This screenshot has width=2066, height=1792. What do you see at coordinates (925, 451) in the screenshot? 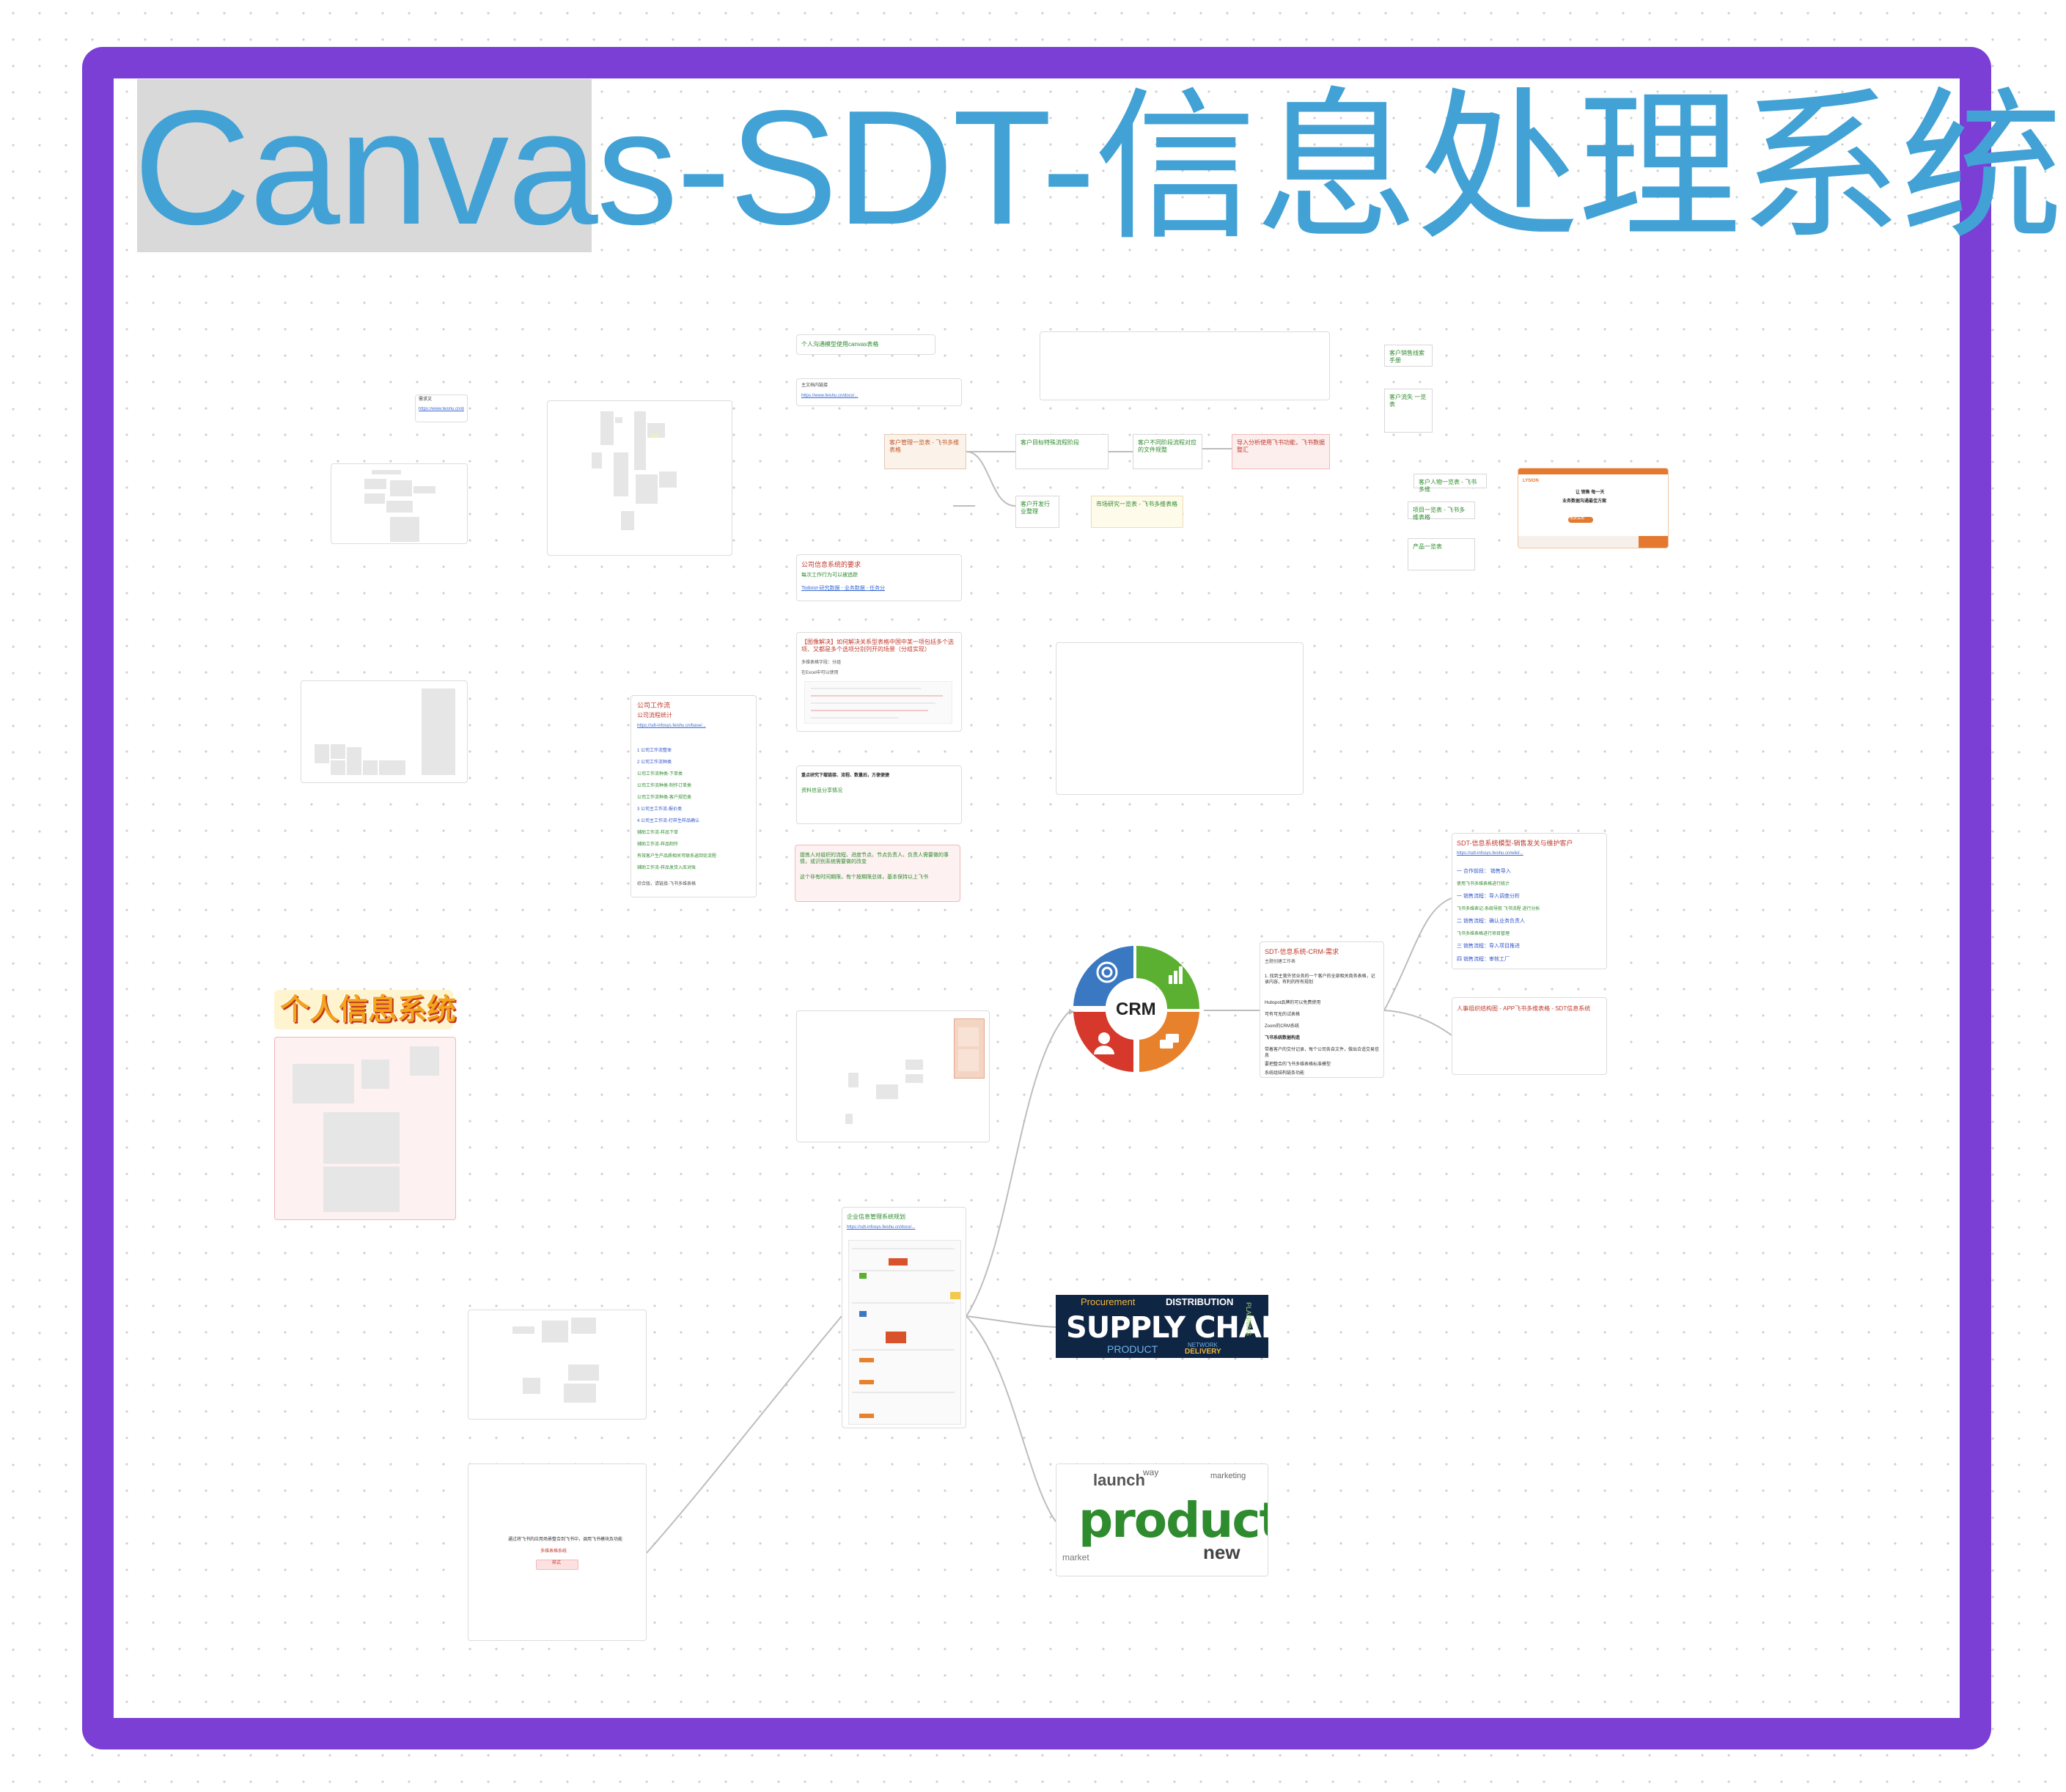
I see `flow-node-start: 客户管理一览表 - 飞书多维表格` at bounding box center [925, 451].